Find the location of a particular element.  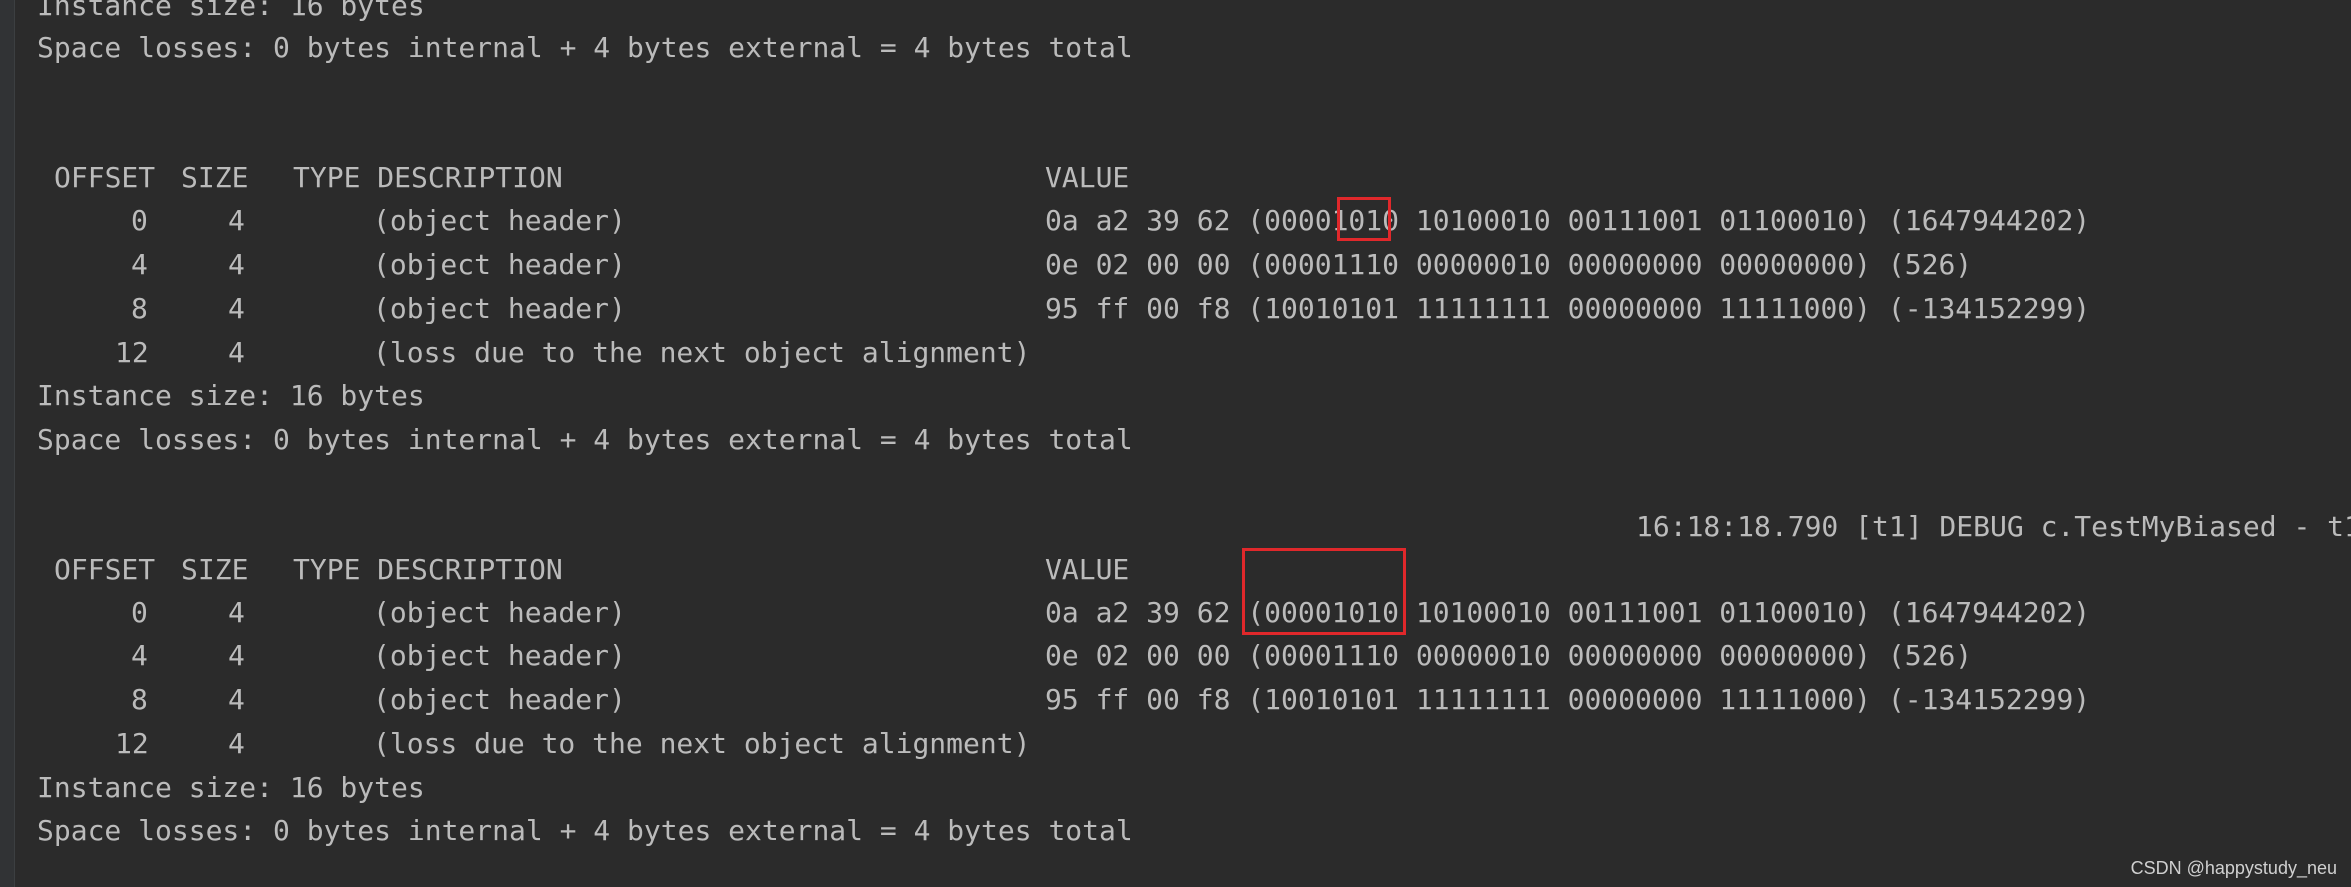

watermark: CSDN @happystudy_neu is located at coordinates (2233, 868).